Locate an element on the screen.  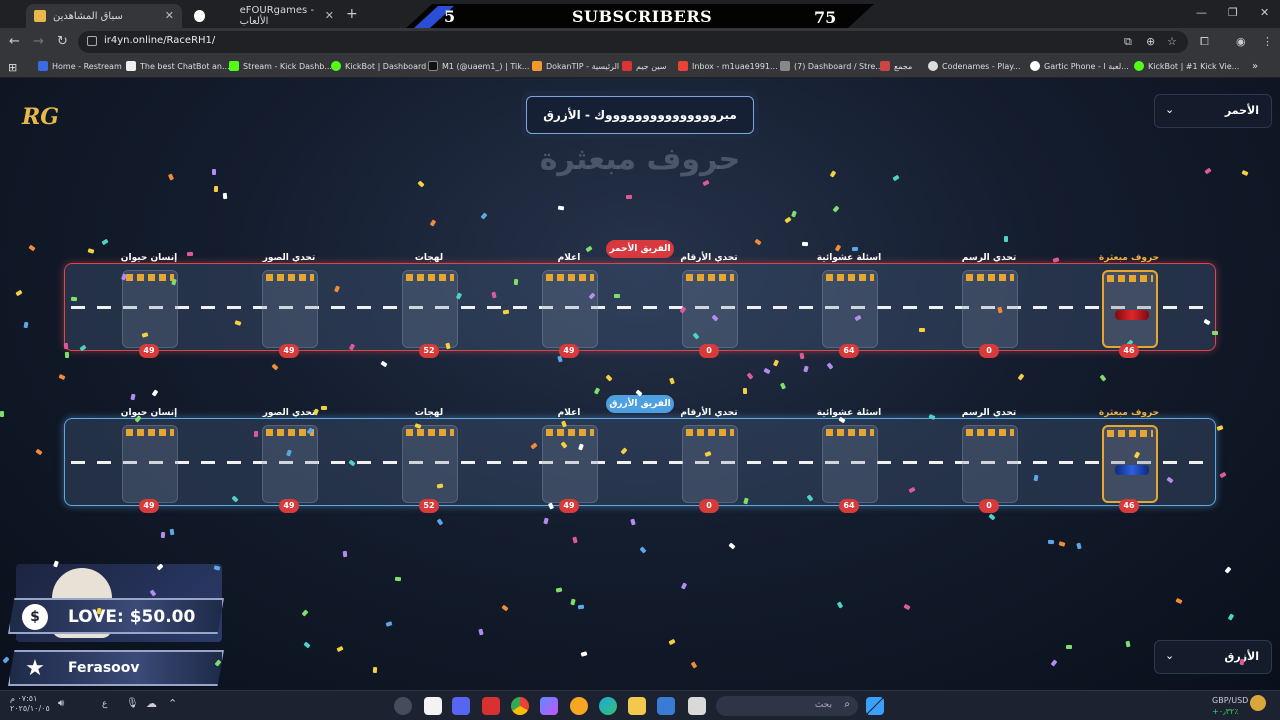
obs-icon is located at coordinates (403, 706).